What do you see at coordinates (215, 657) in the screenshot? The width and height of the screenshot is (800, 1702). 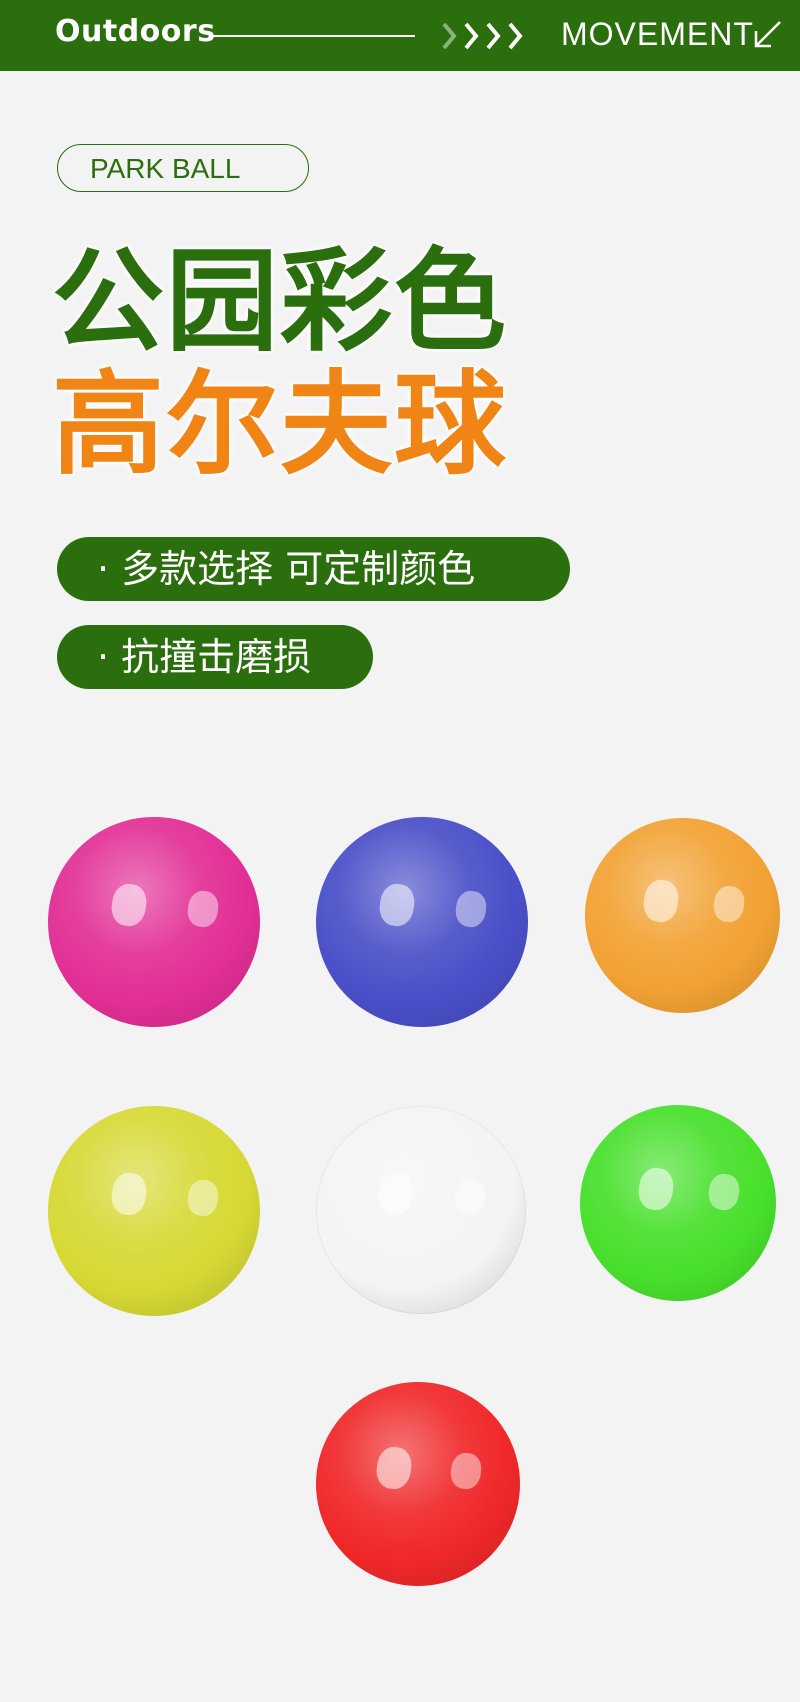 I see `feature-pill: · 抗撞击磨损` at bounding box center [215, 657].